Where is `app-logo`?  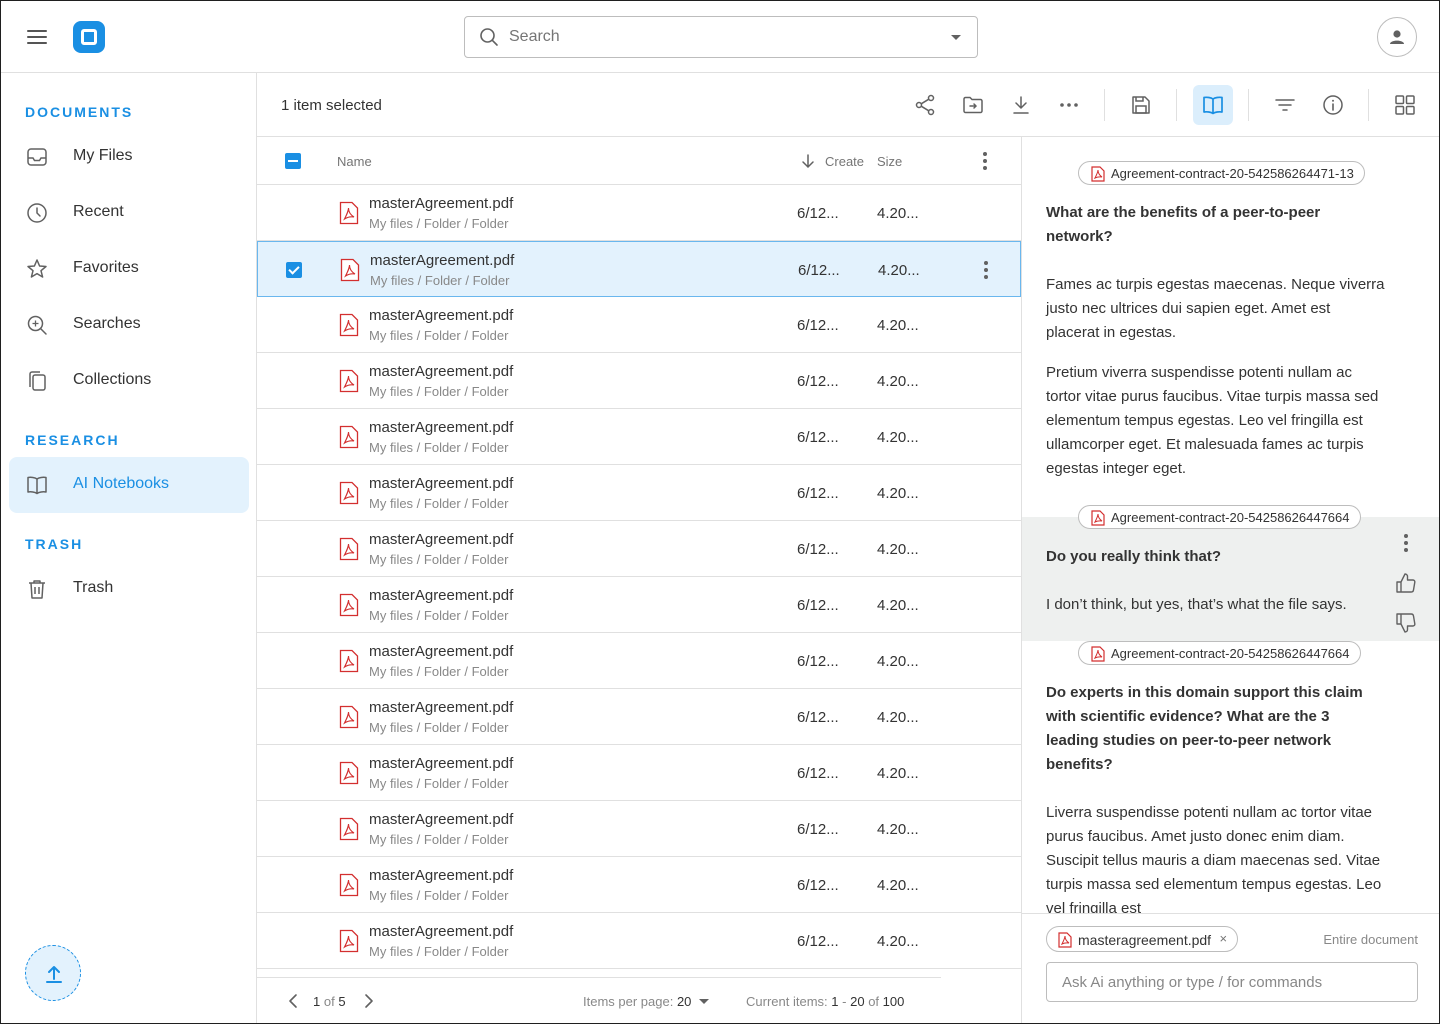 app-logo is located at coordinates (89, 37).